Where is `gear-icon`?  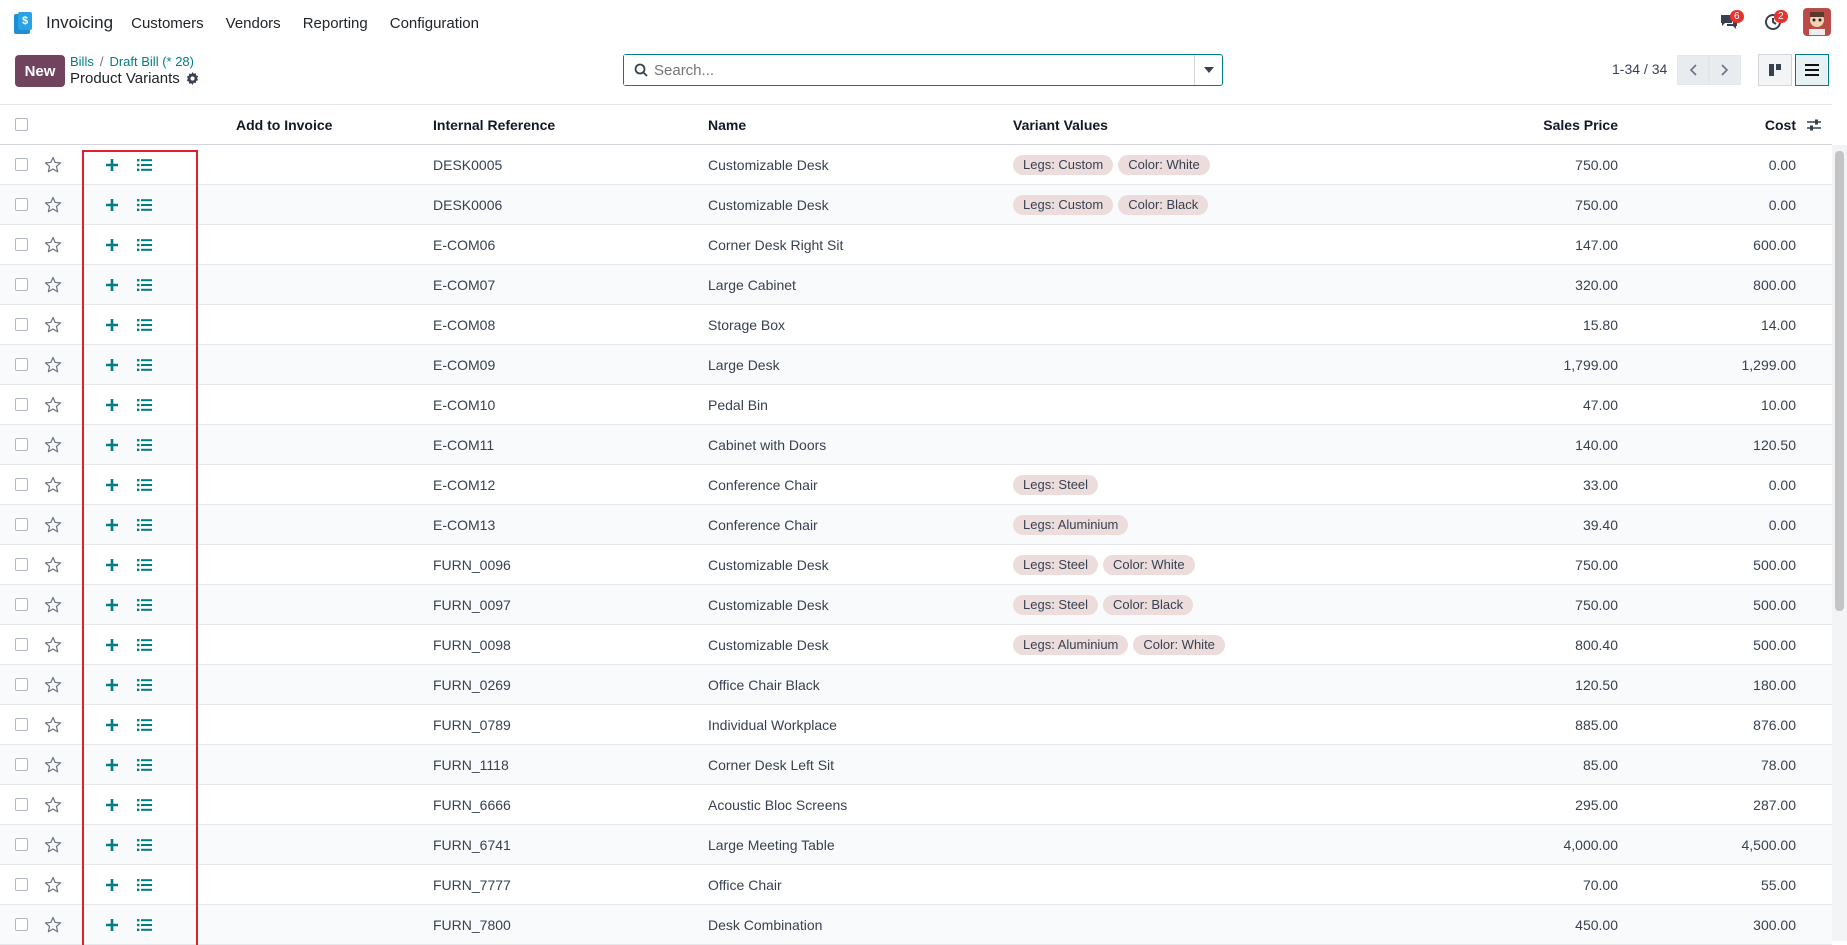 gear-icon is located at coordinates (192, 78).